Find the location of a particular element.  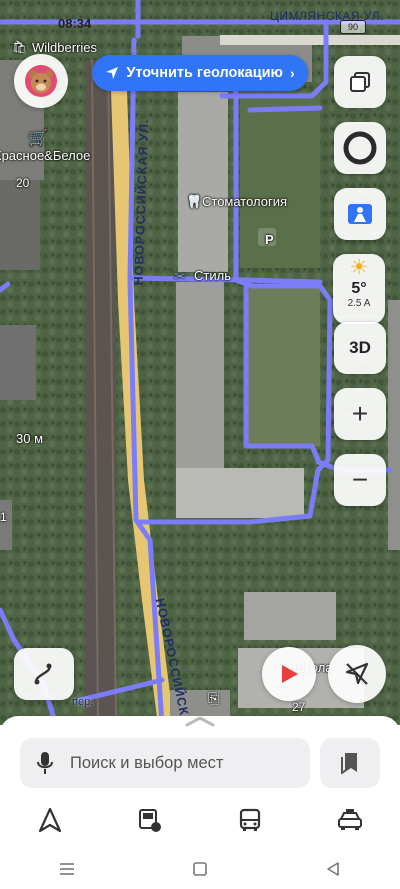

menu-icon is located at coordinates (66, 868).